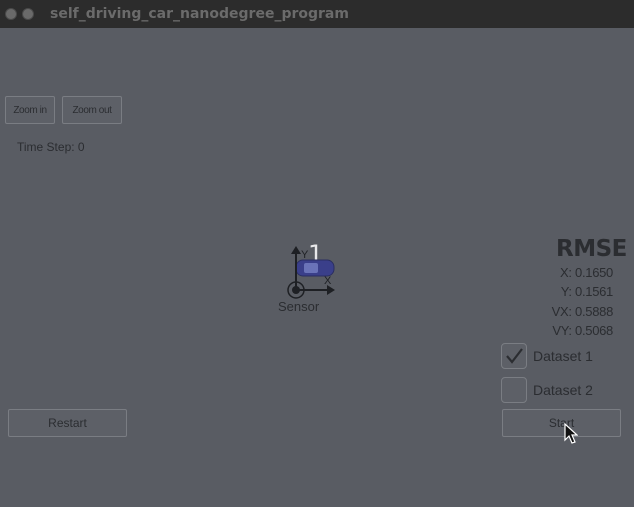  Describe the element at coordinates (561, 423) in the screenshot. I see `start-button: Start` at that location.